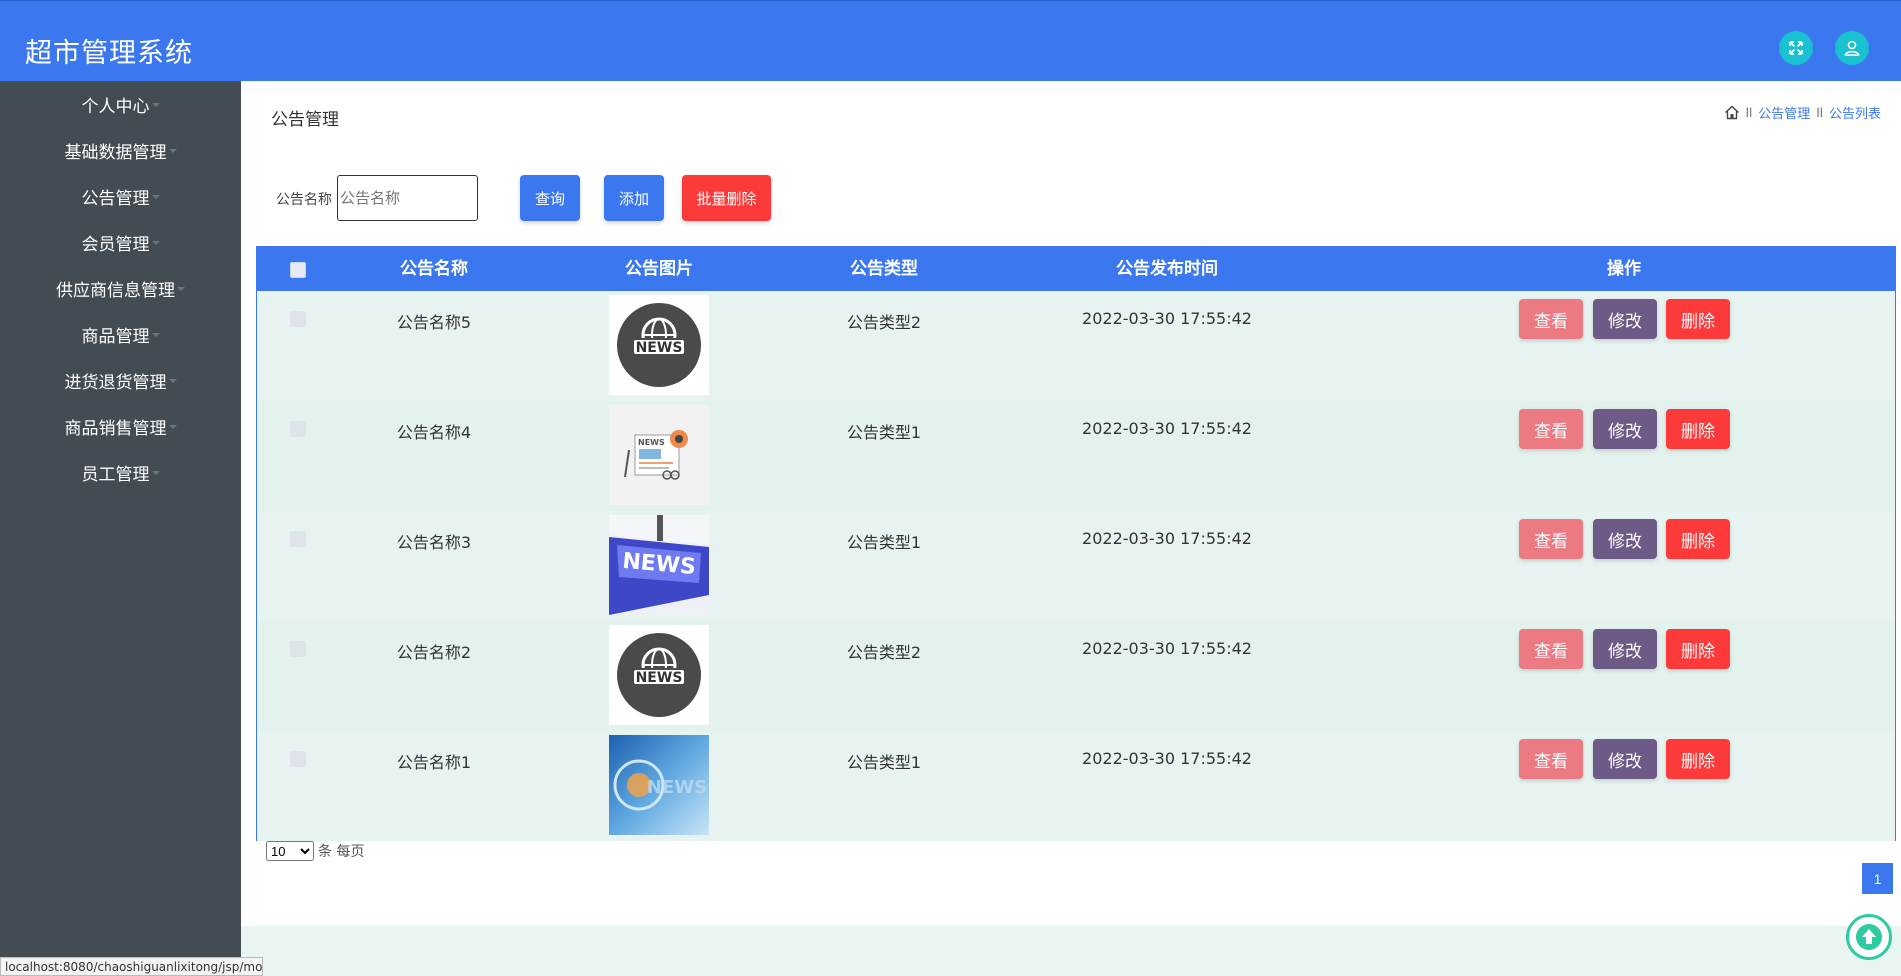  What do you see at coordinates (659, 269) in the screenshot?
I see `column-header-image: 公告图片` at bounding box center [659, 269].